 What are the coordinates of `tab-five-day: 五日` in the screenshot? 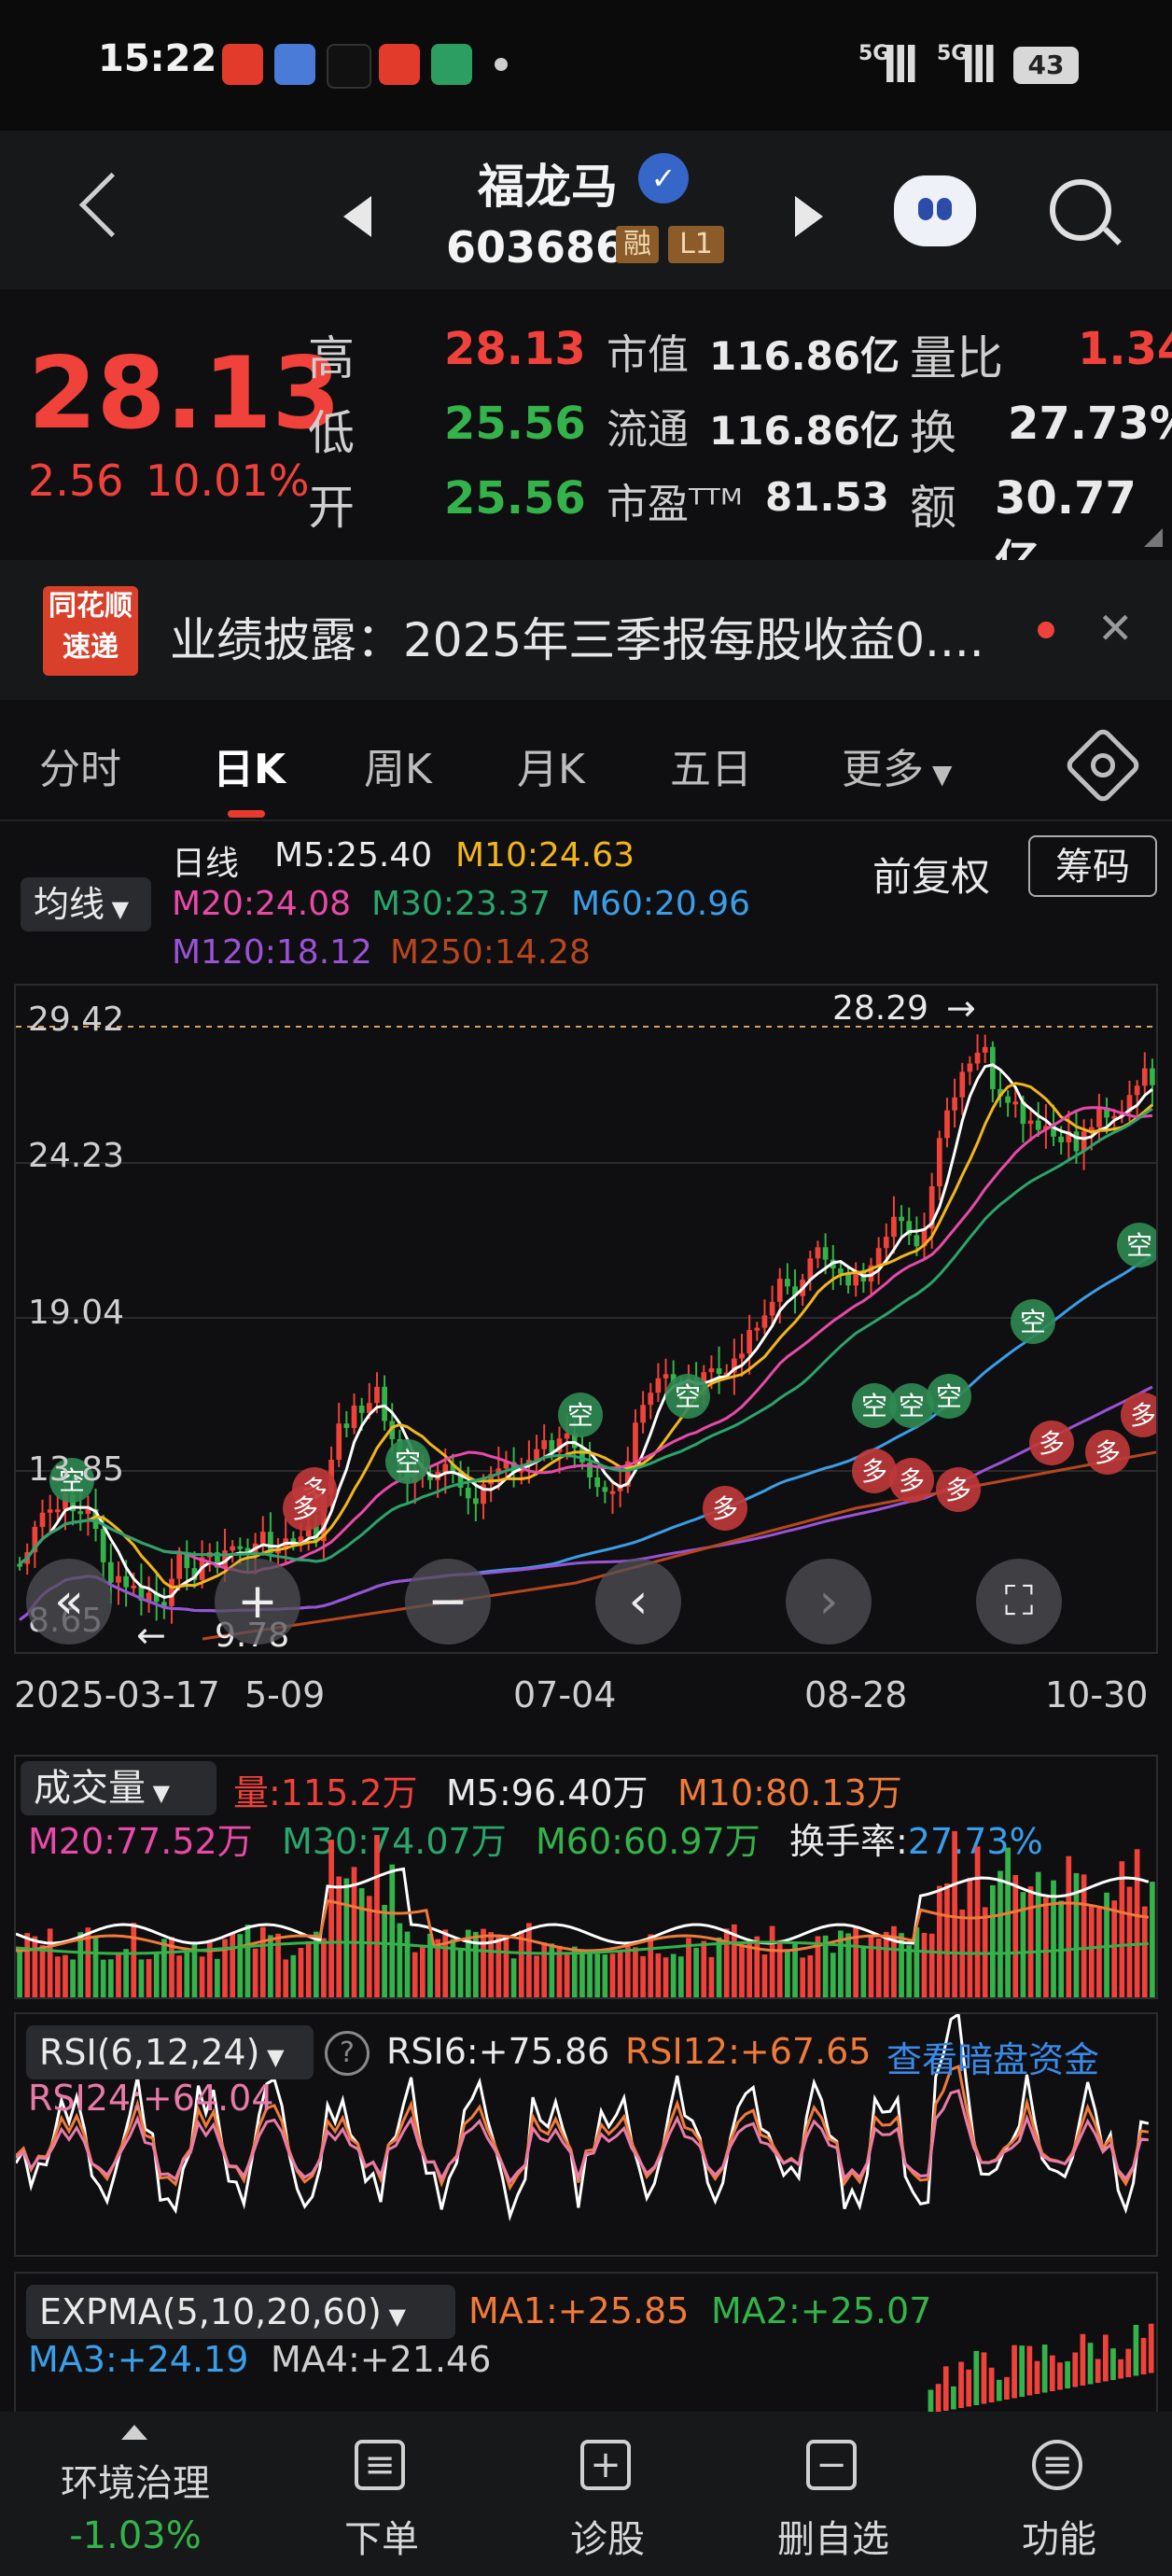 It's located at (711, 765).